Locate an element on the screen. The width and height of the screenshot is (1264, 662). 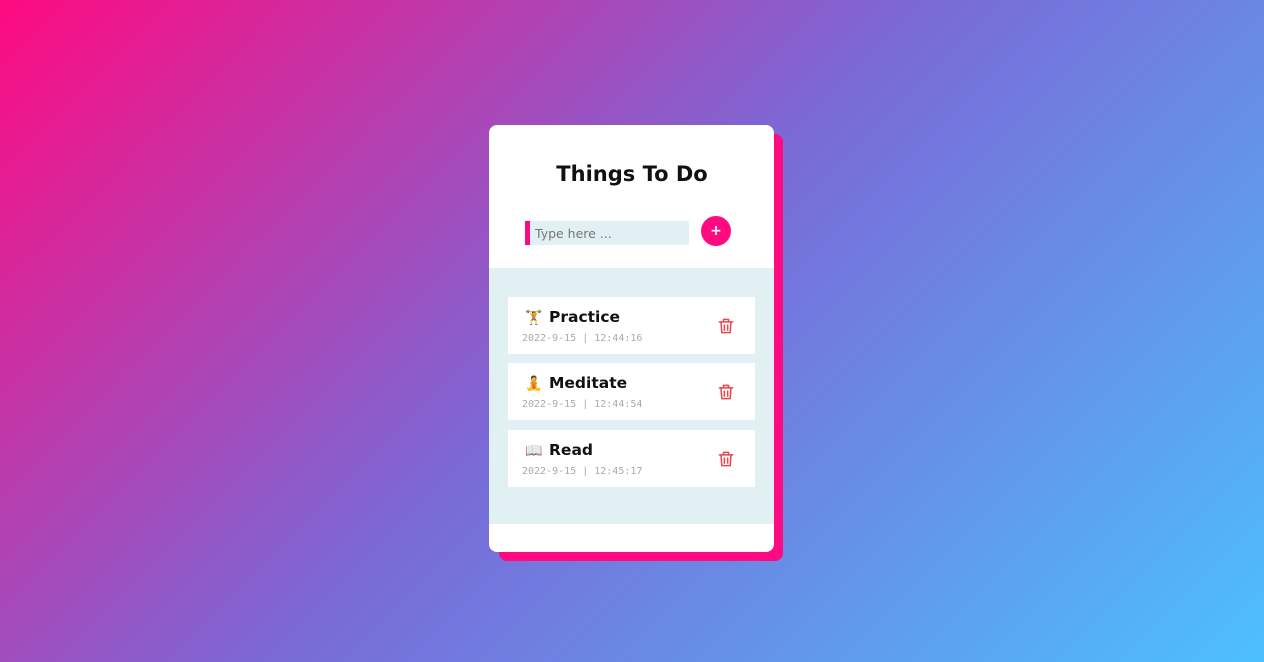
task-timestamp: 2022-9-15 | 12:44:54 is located at coordinates (582, 404).